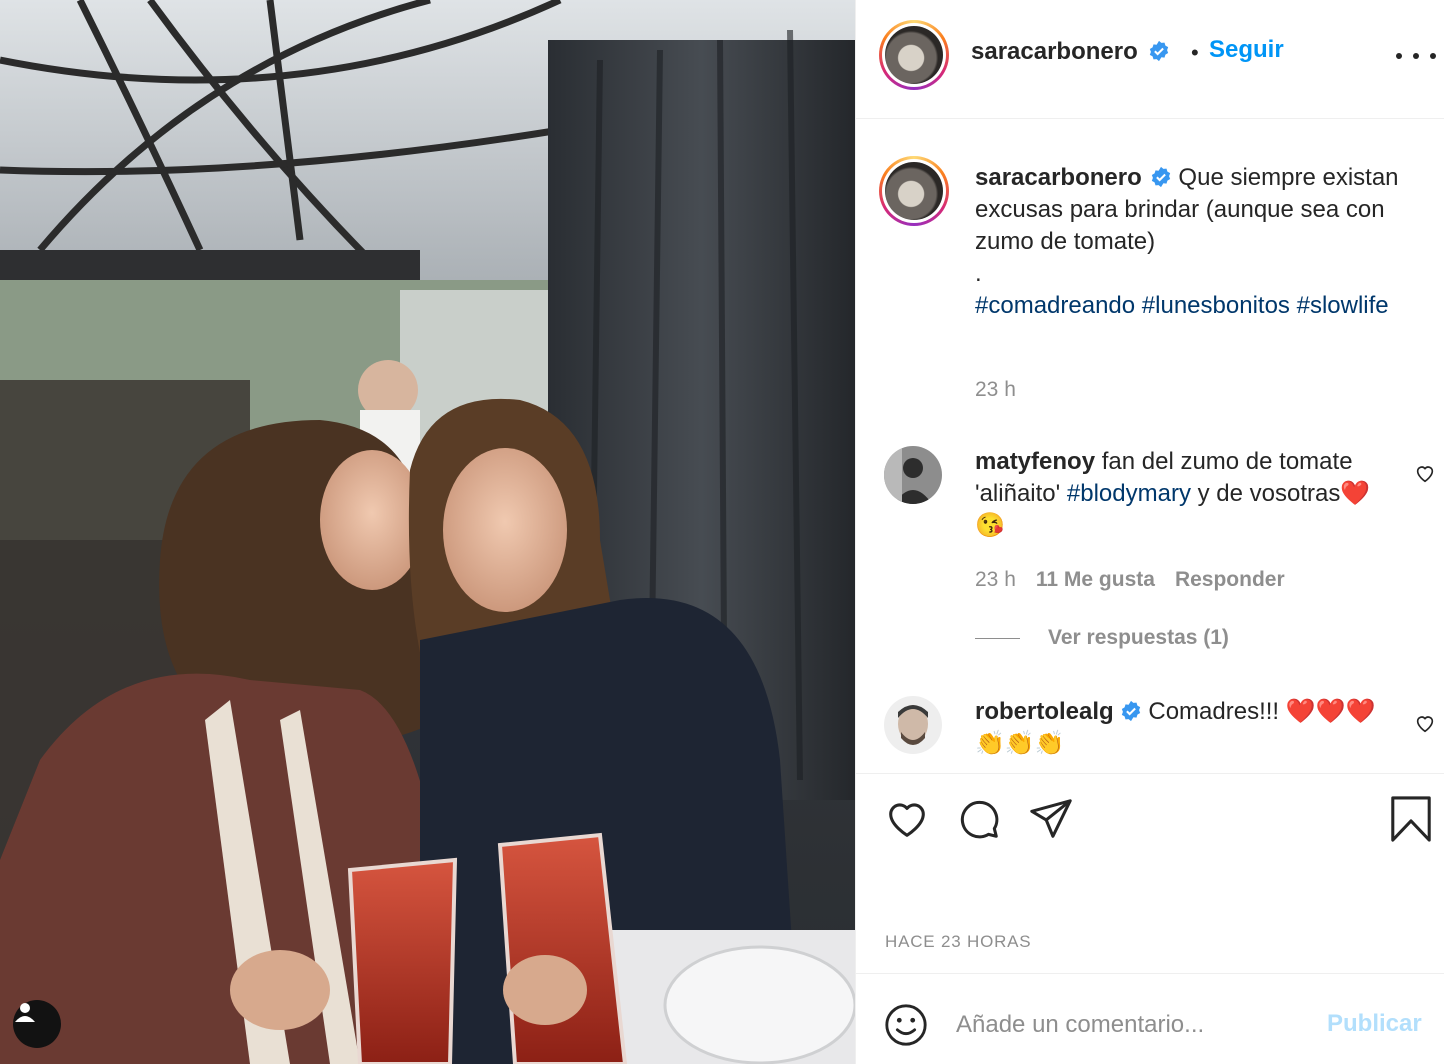 The image size is (1444, 1064). Describe the element at coordinates (1343, 305) in the screenshot. I see `hashtag-link: #slowlife` at that location.